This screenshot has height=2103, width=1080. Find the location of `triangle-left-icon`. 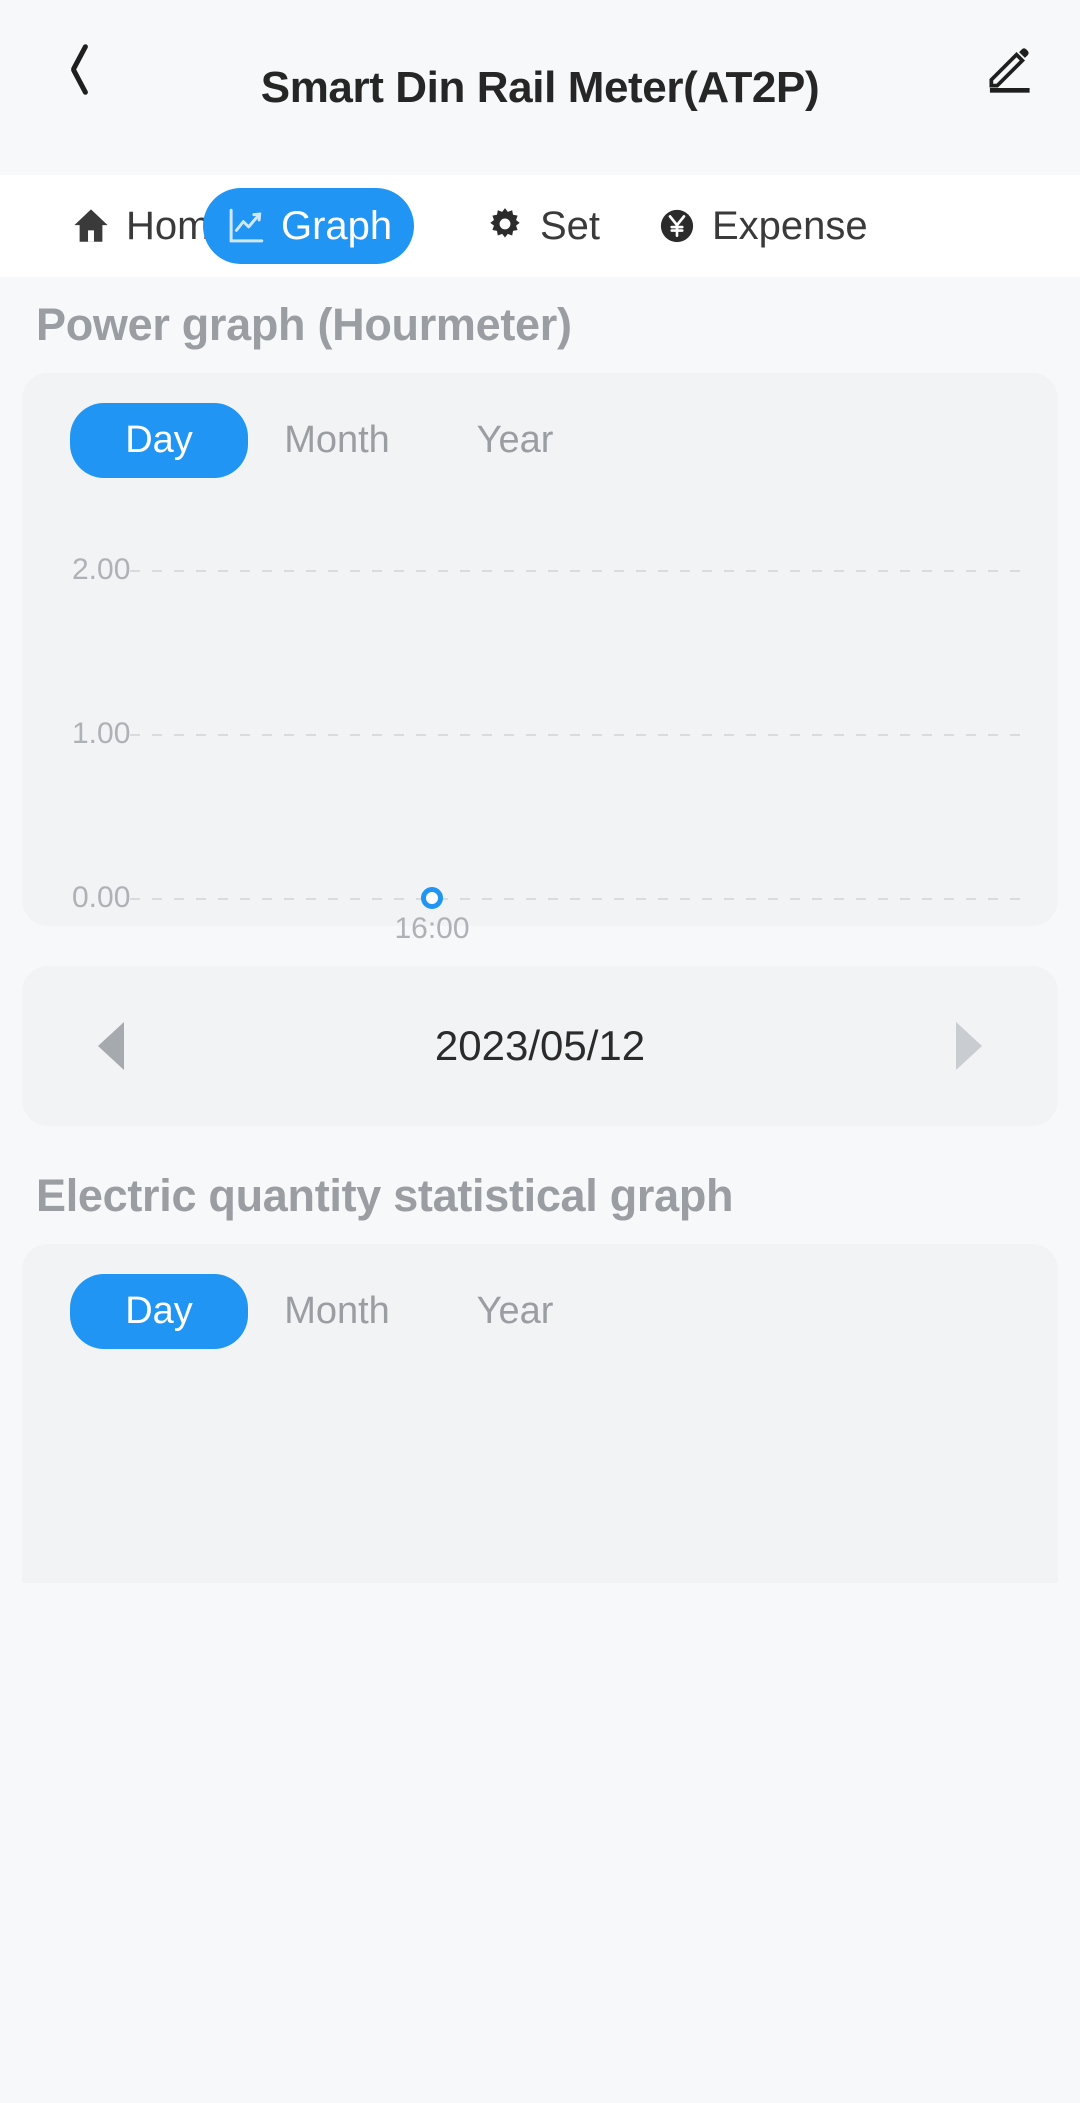

triangle-left-icon is located at coordinates (111, 1046).